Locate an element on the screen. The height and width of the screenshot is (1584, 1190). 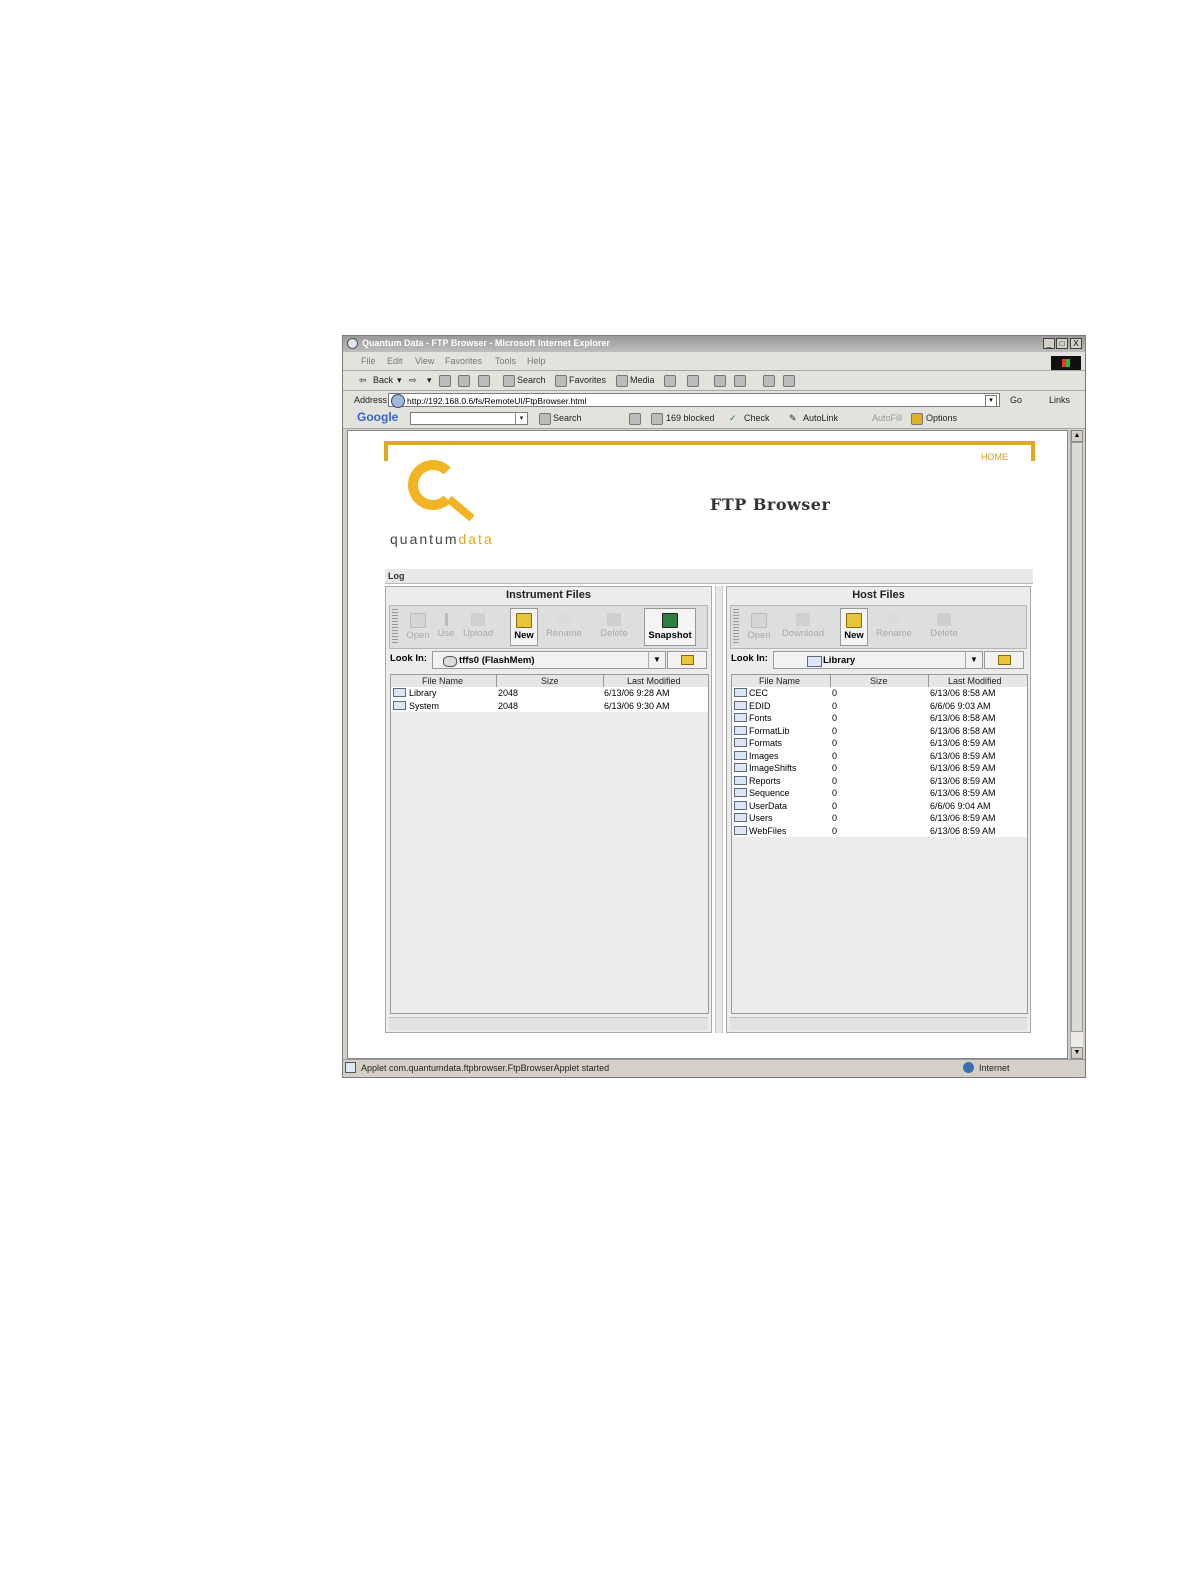
autolink-icon: ✎ is located at coordinates (793, 418).